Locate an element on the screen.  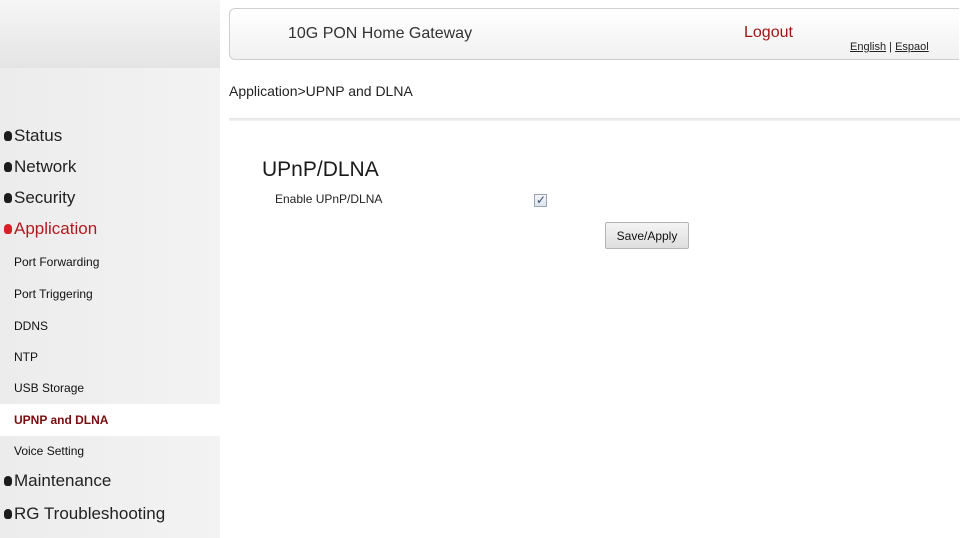
sidebar-group-label: Security is located at coordinates (45, 197).